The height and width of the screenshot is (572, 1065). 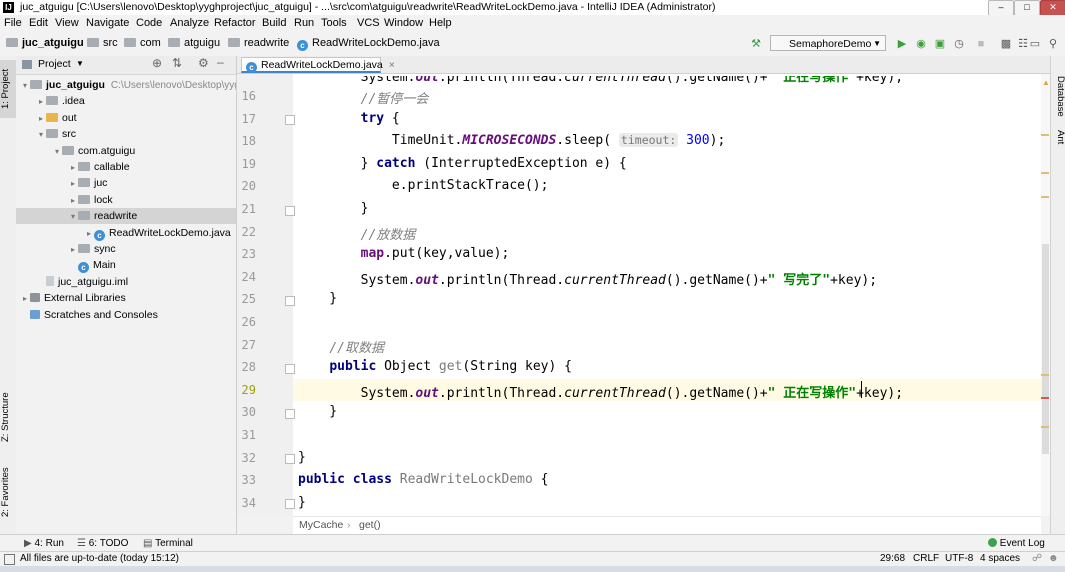 I want to click on tree-item: ▸ sync, so click(x=126, y=249).